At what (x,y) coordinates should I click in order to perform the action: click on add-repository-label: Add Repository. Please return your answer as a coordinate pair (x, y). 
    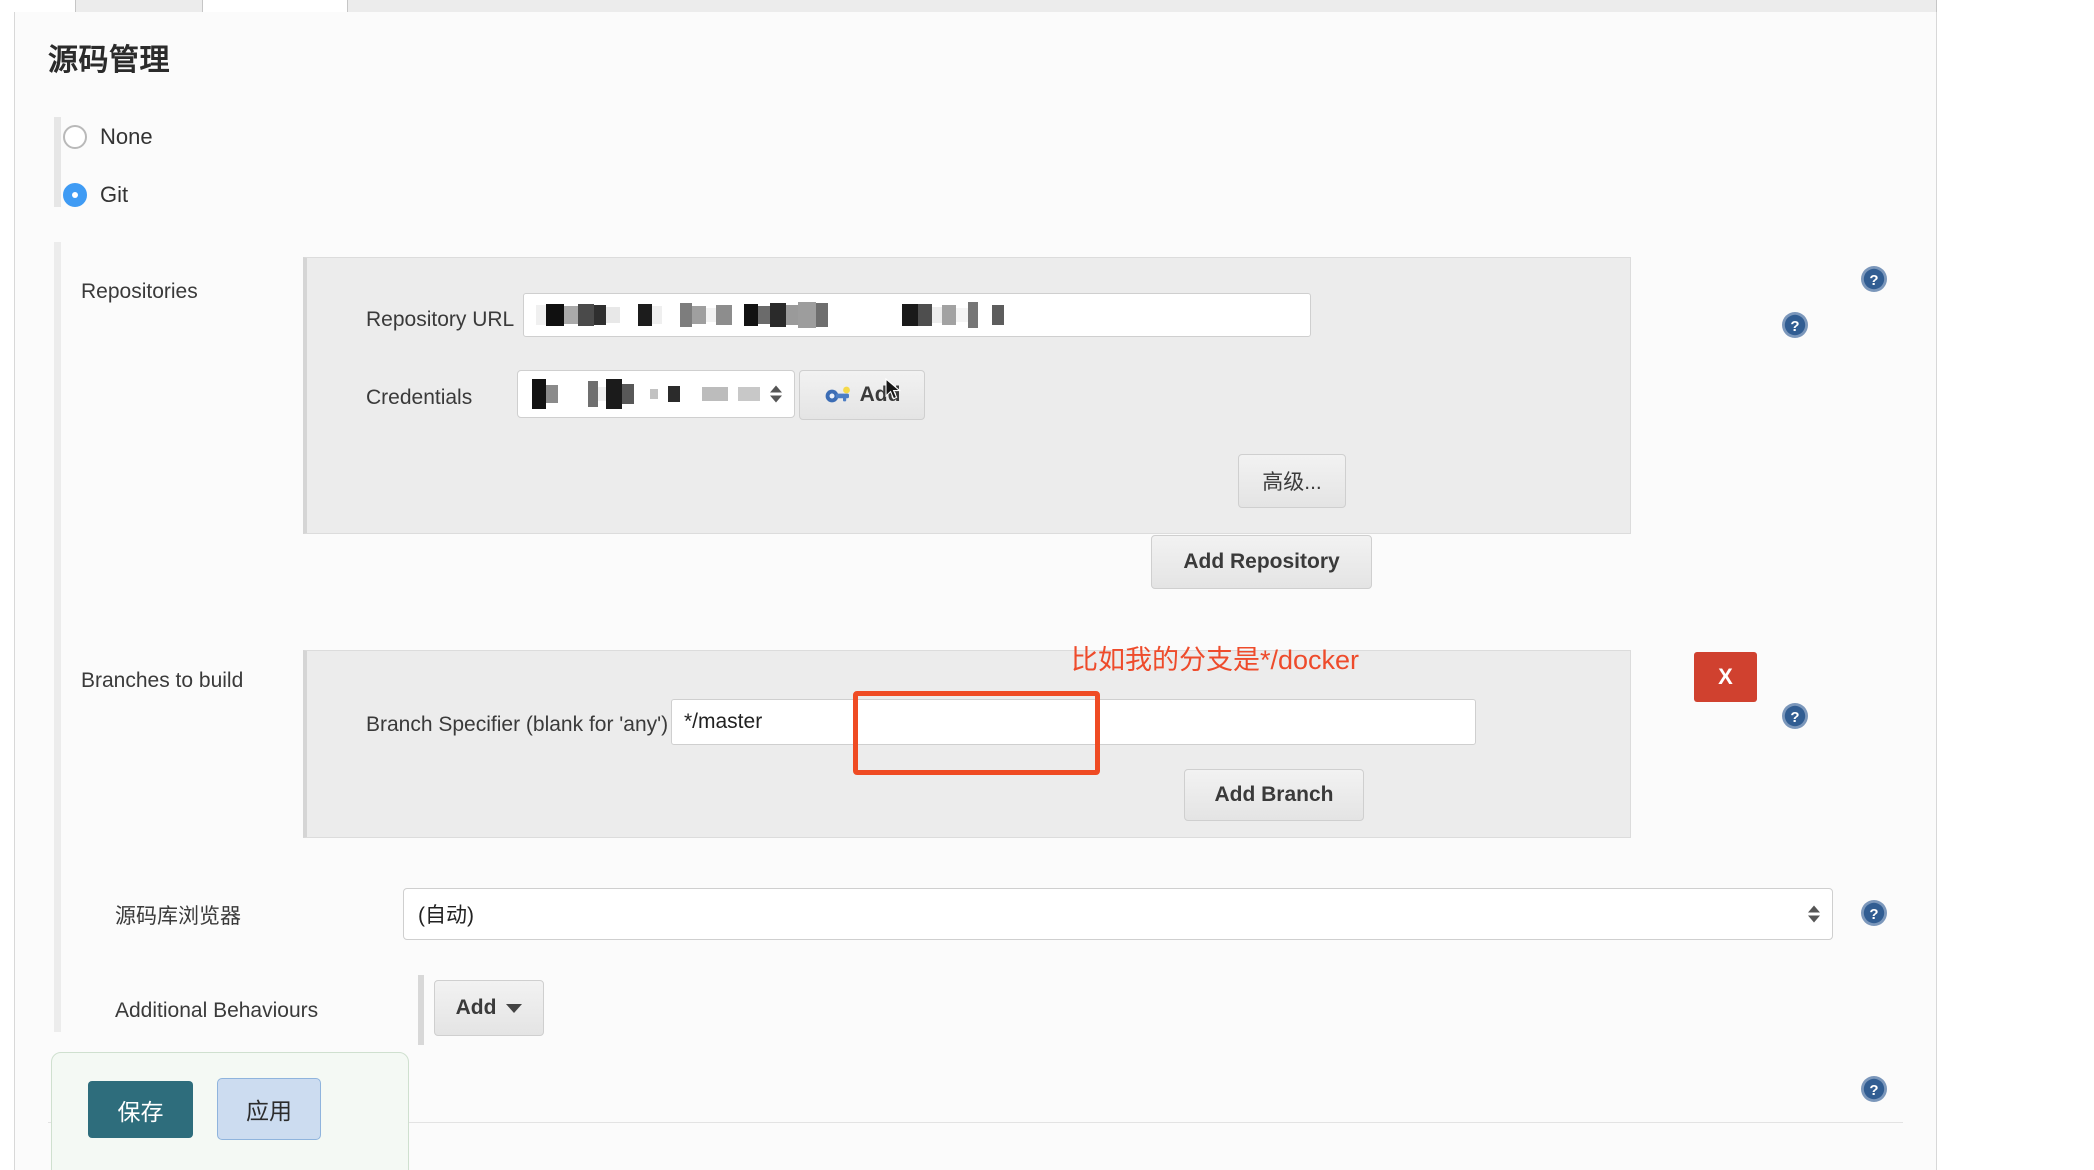
    Looking at the image, I should click on (1261, 561).